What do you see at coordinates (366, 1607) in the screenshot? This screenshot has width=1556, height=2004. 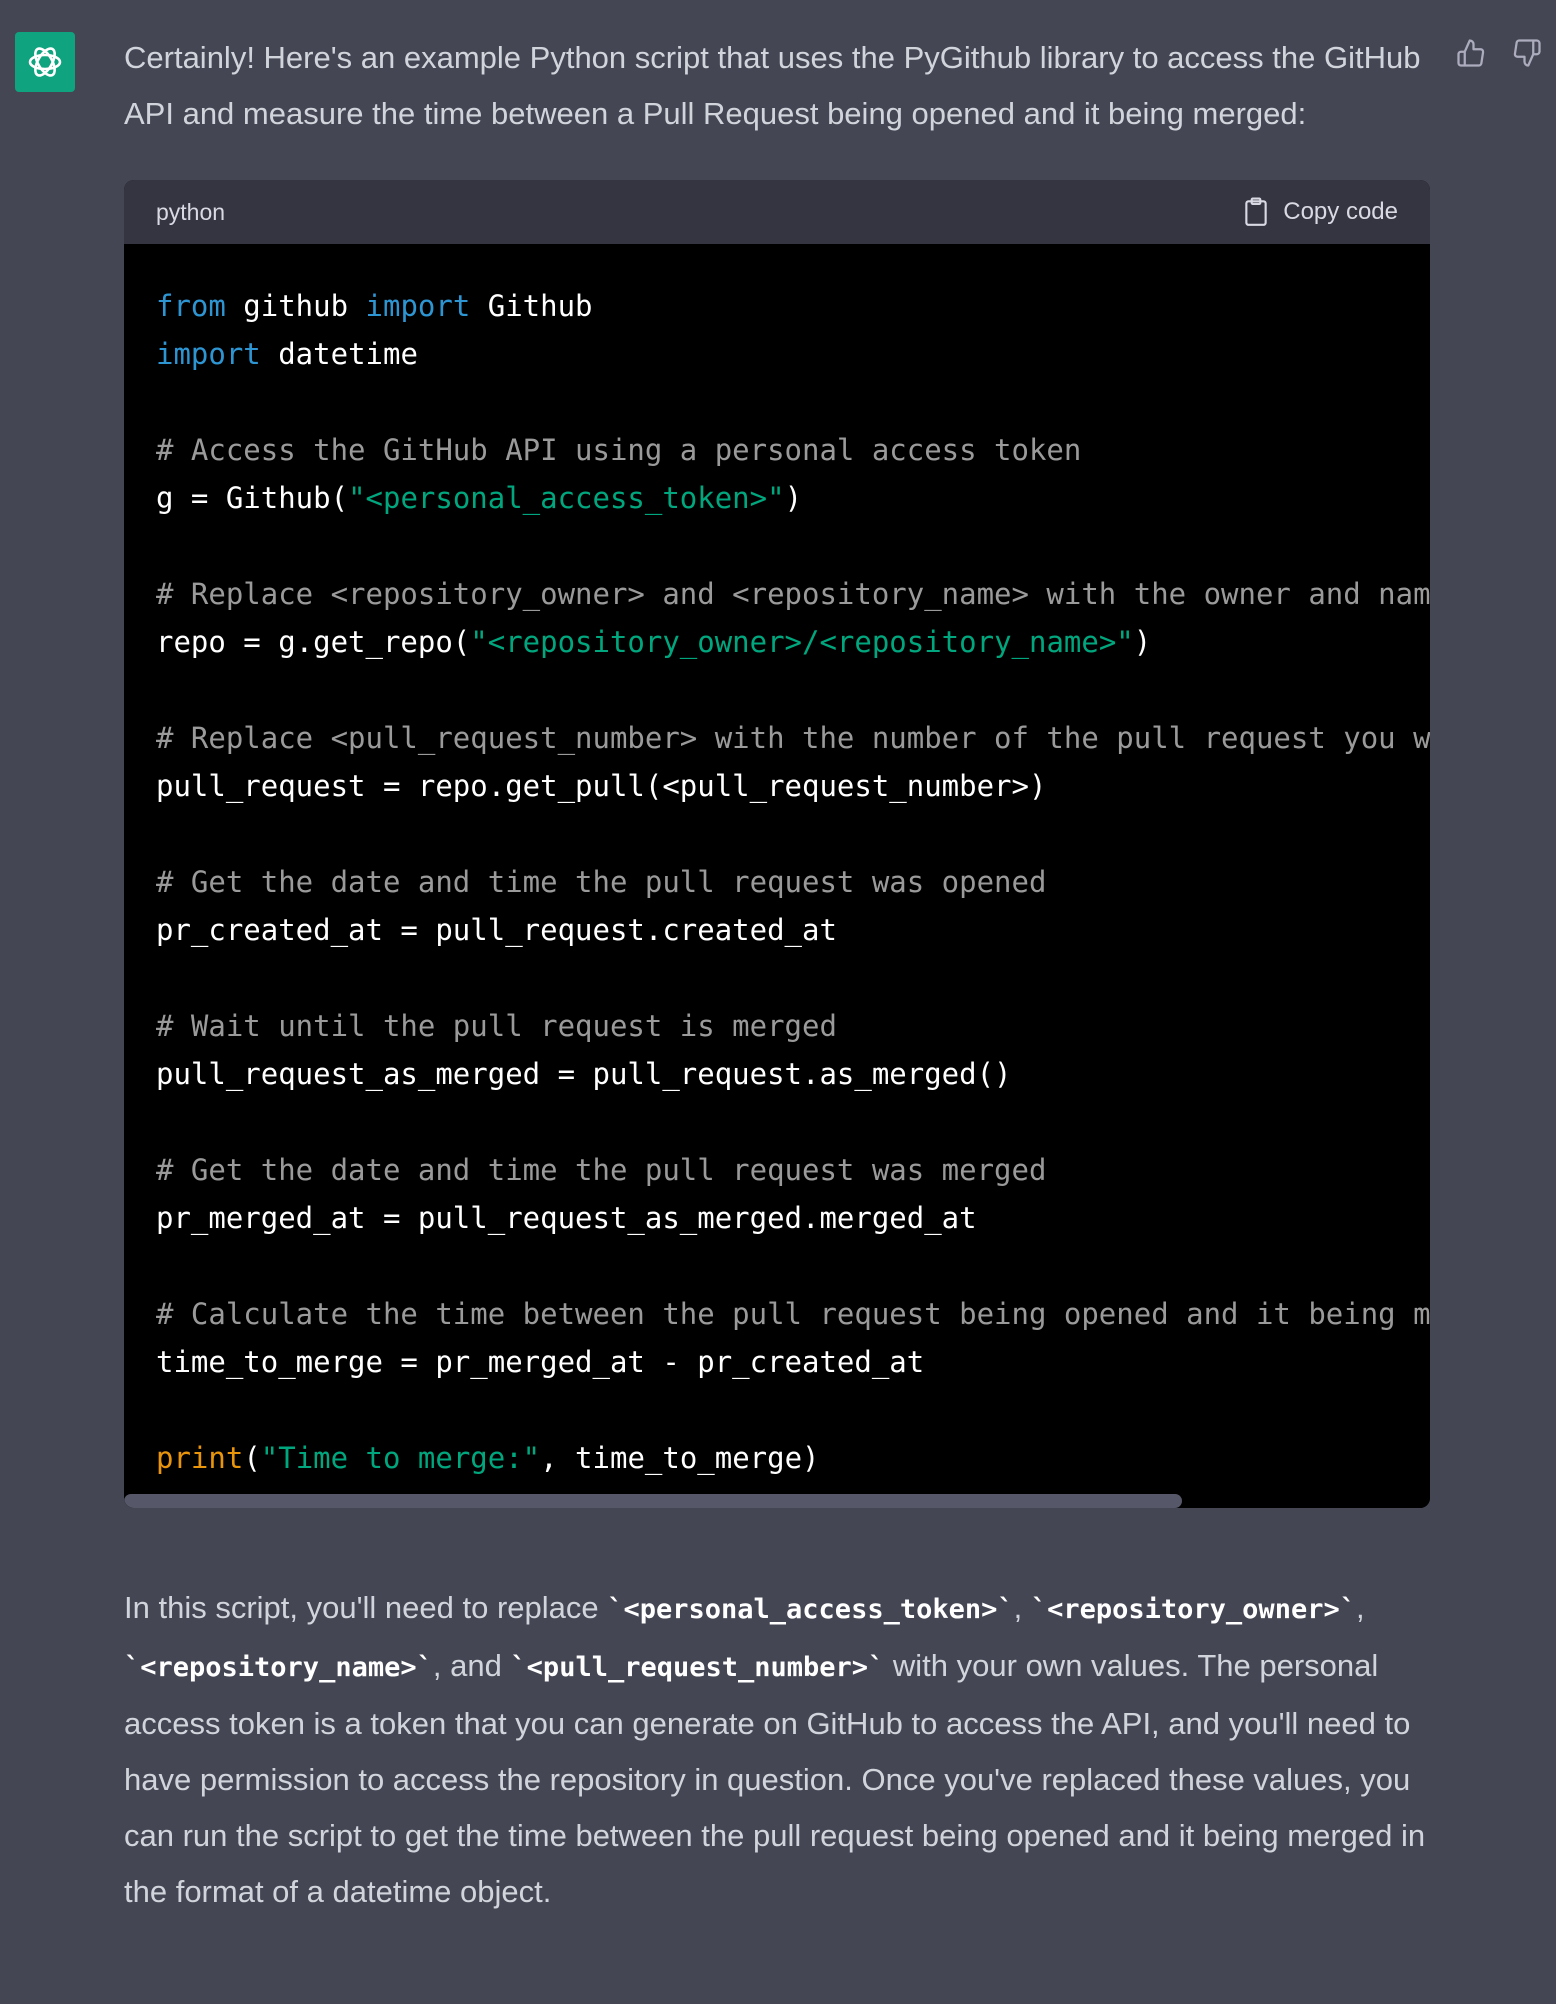 I see `outro-text-1: In this script, you'll need to replace` at bounding box center [366, 1607].